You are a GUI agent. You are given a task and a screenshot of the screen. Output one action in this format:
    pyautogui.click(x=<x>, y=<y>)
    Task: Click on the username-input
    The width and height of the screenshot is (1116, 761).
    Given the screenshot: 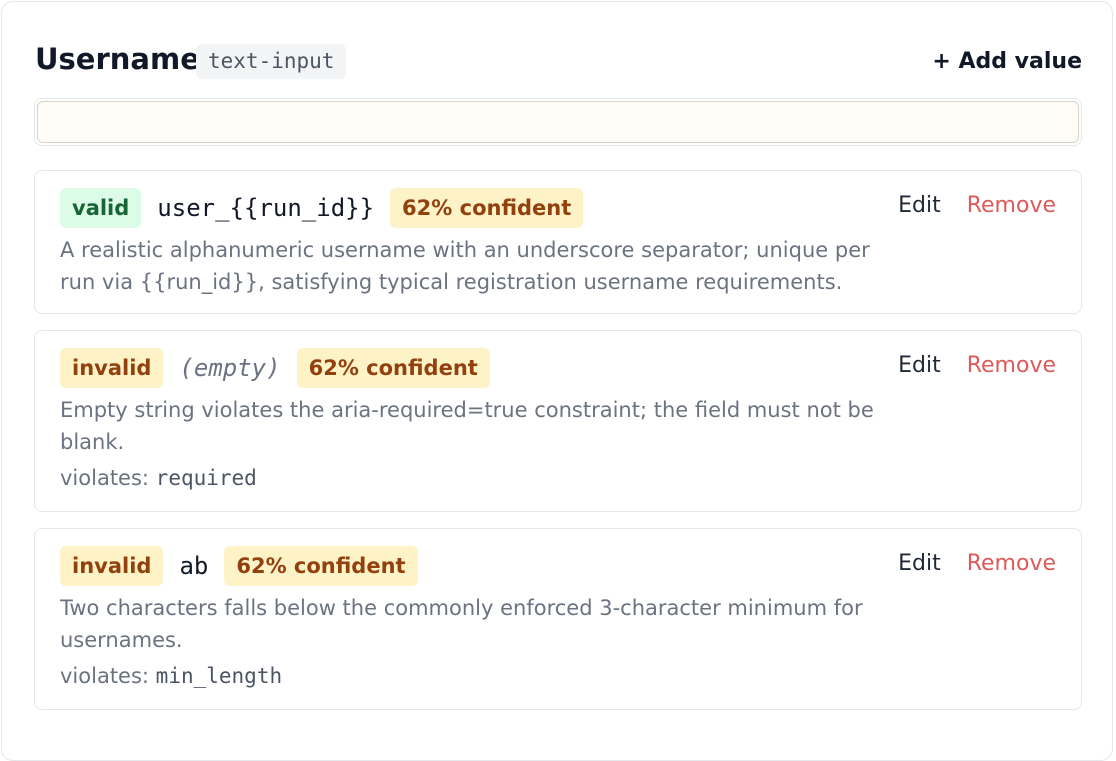 What is the action you would take?
    pyautogui.click(x=558, y=122)
    